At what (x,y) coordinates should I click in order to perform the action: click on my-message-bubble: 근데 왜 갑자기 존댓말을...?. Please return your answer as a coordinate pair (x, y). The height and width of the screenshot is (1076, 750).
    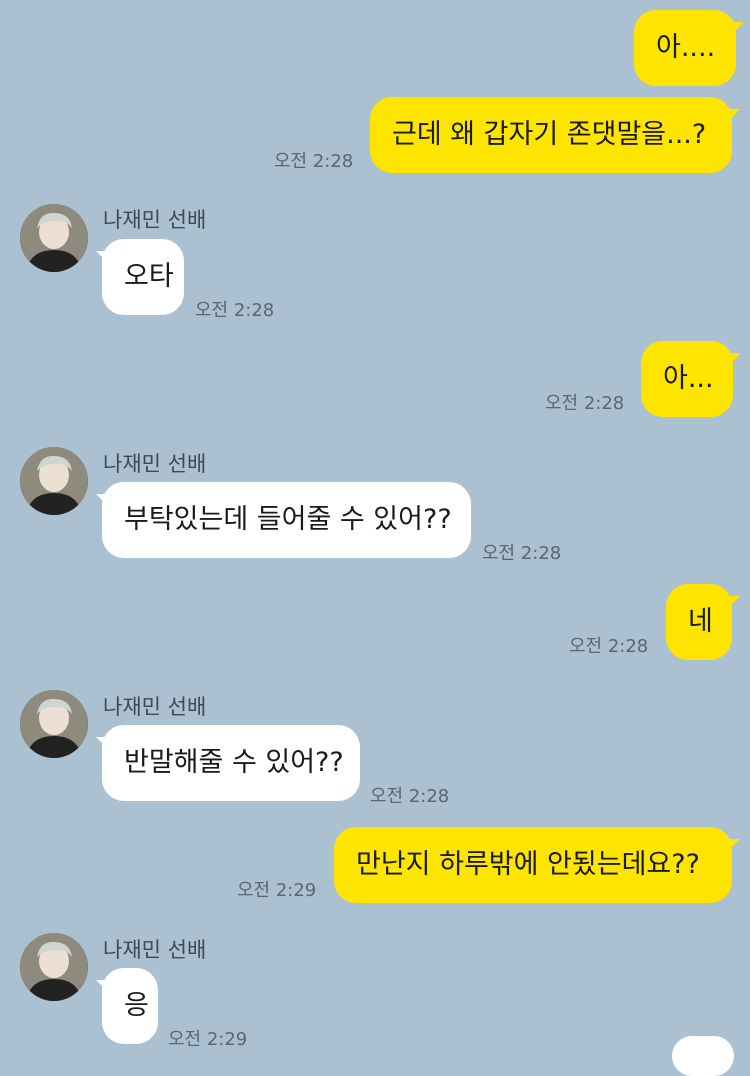
    Looking at the image, I should click on (551, 135).